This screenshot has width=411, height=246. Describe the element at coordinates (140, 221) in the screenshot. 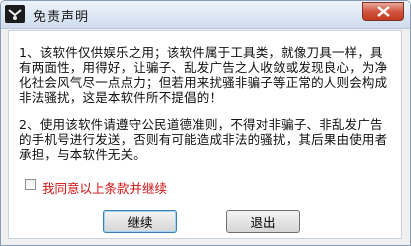

I see `continue-button: 继续` at that location.